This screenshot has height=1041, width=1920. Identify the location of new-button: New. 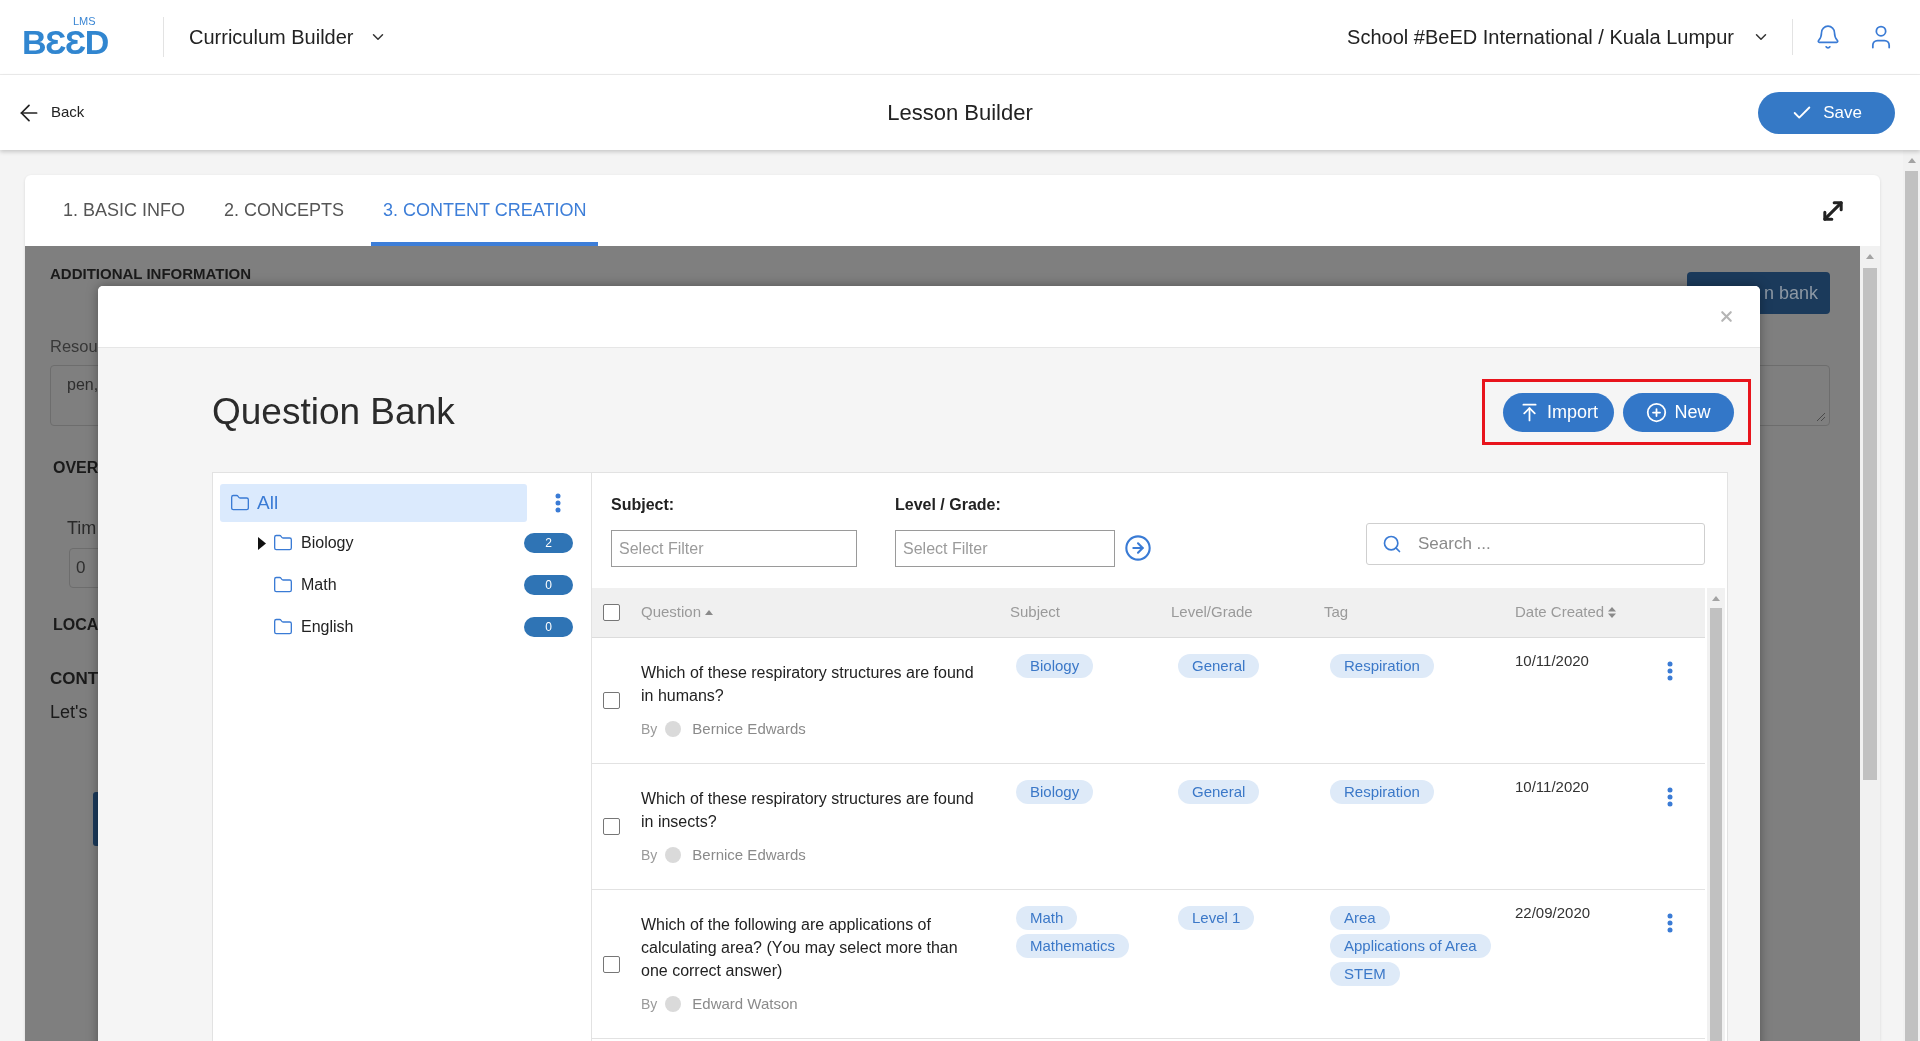
(1678, 412).